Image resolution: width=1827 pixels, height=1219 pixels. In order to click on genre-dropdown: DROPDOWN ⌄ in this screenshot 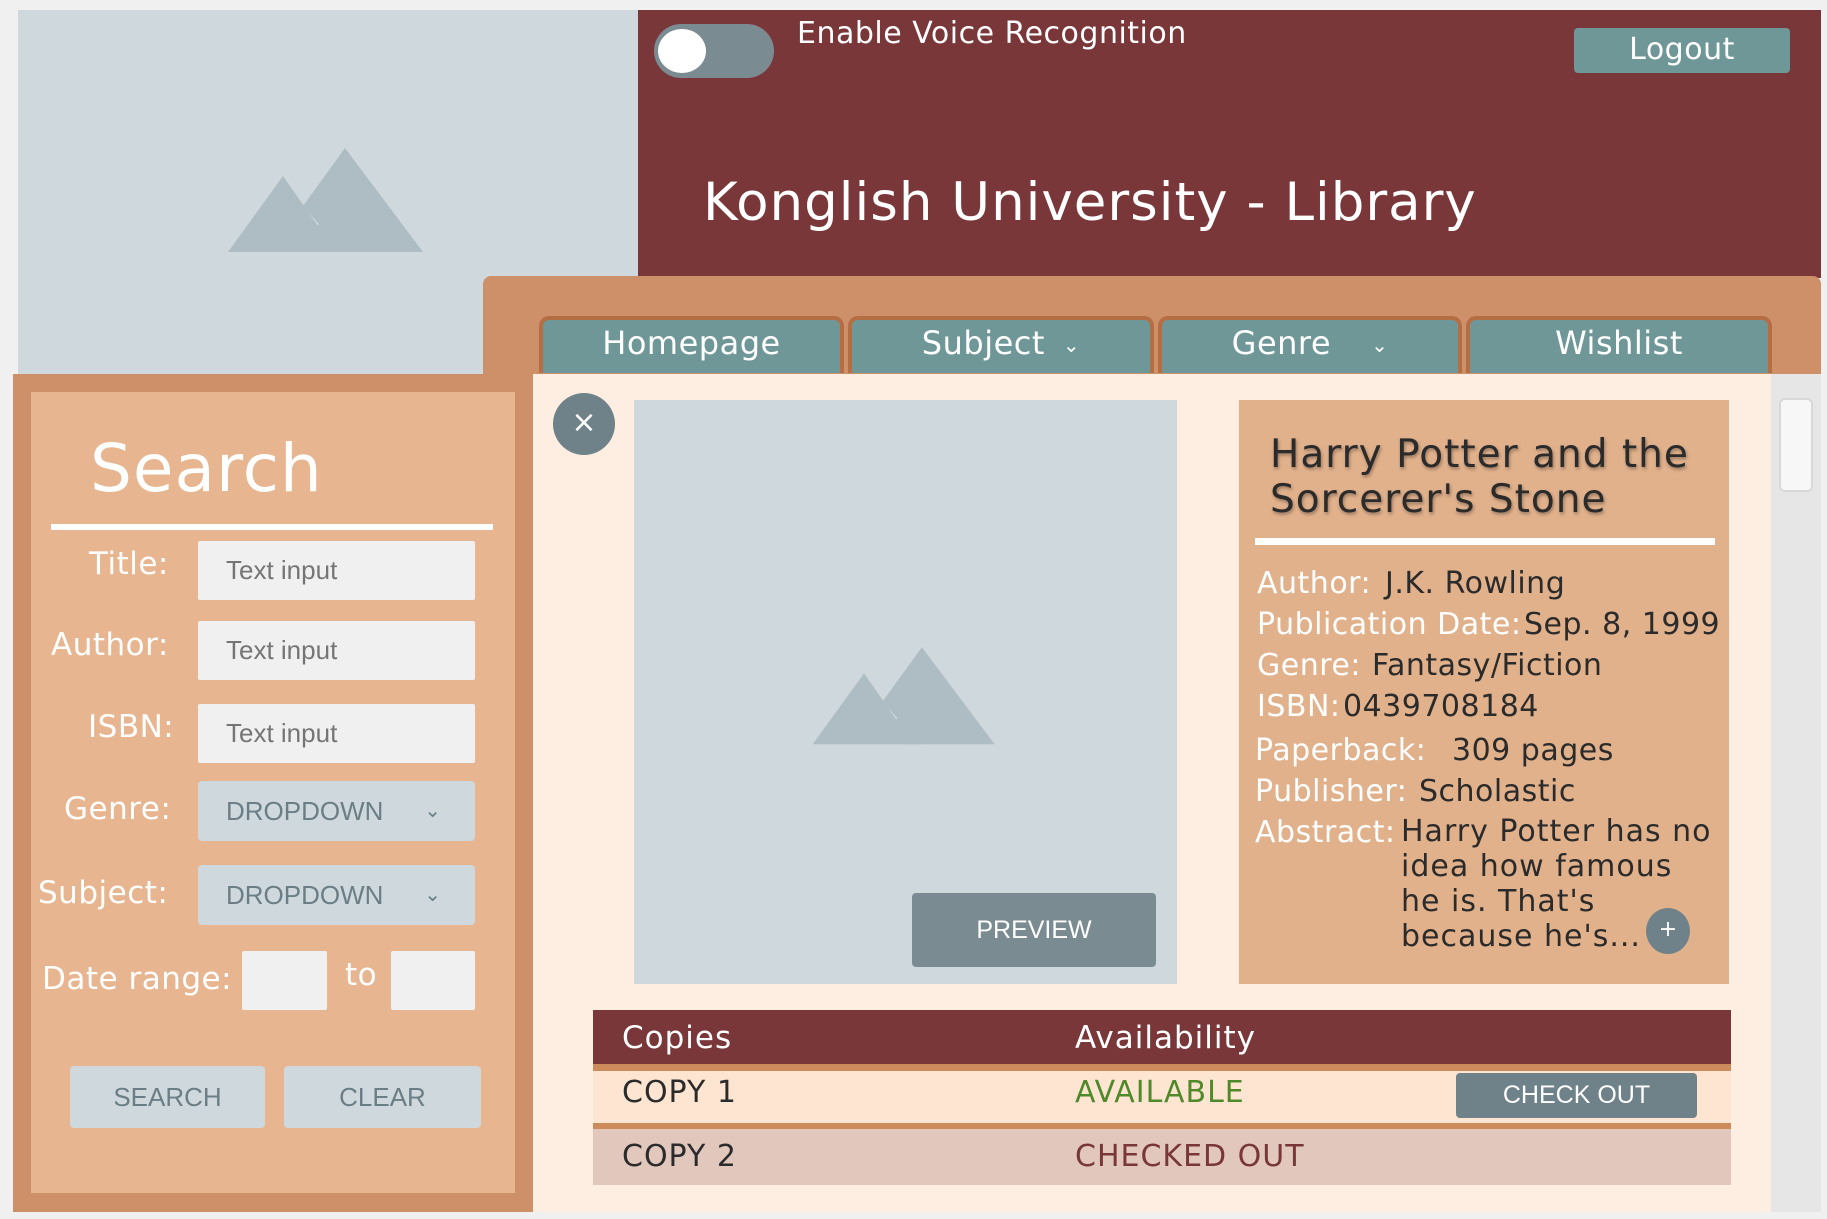, I will do `click(336, 811)`.